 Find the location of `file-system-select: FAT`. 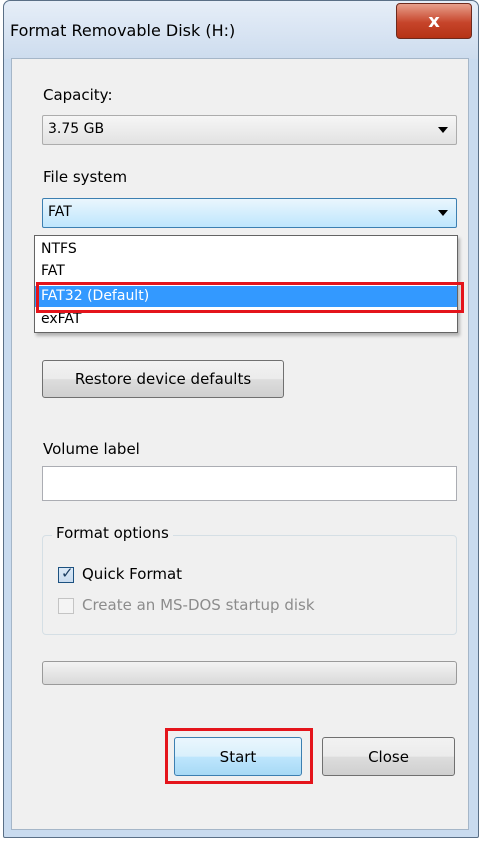

file-system-select: FAT is located at coordinates (249, 213).